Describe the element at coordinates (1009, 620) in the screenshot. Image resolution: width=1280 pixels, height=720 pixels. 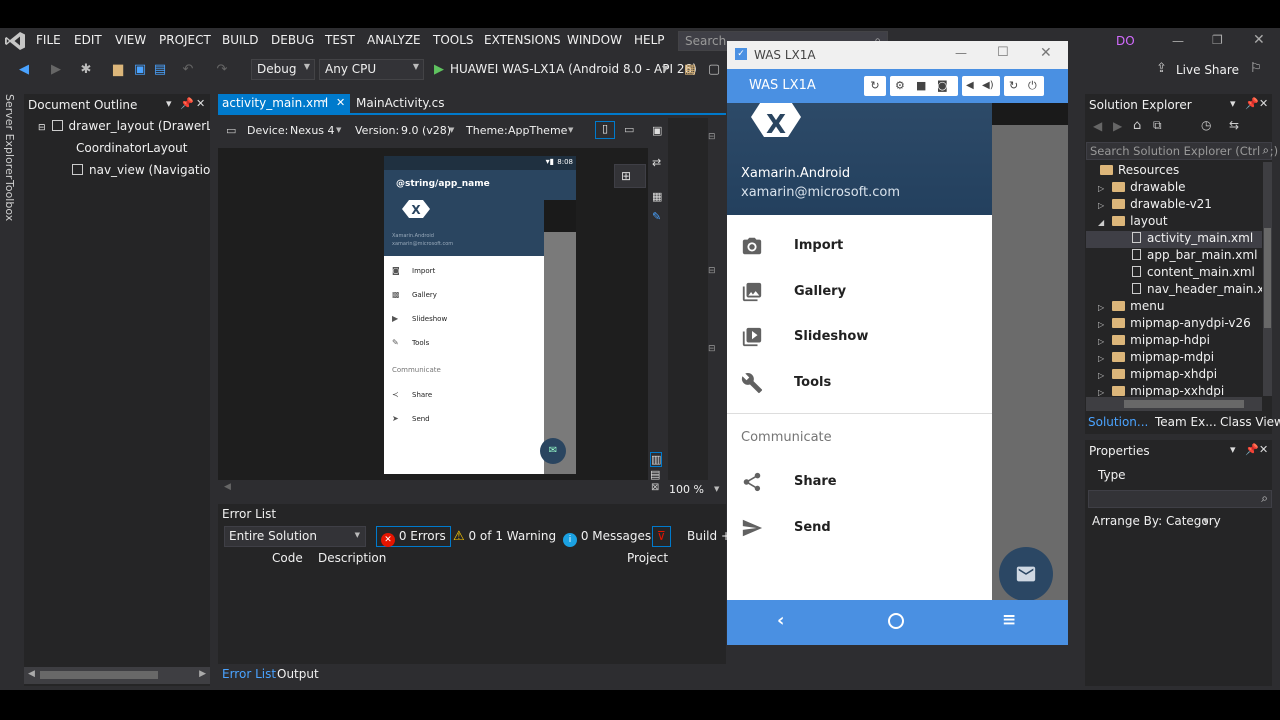
I see `nav-menu-icon: ≡` at that location.